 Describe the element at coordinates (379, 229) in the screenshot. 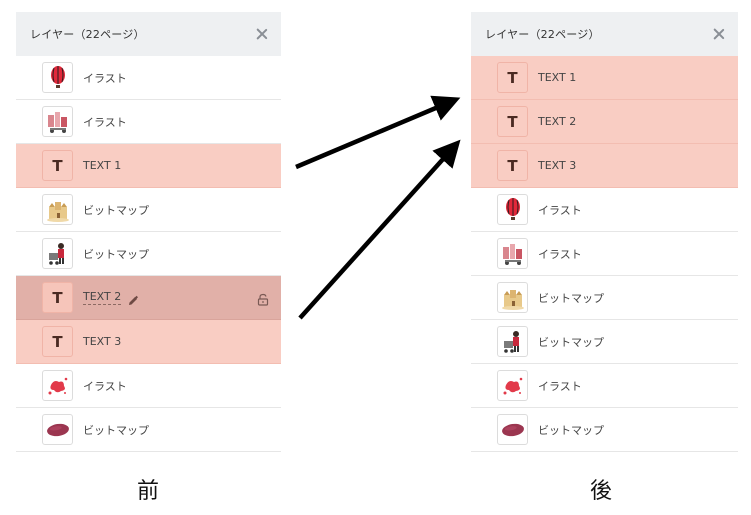

I see `arrow-text2-text3` at that location.